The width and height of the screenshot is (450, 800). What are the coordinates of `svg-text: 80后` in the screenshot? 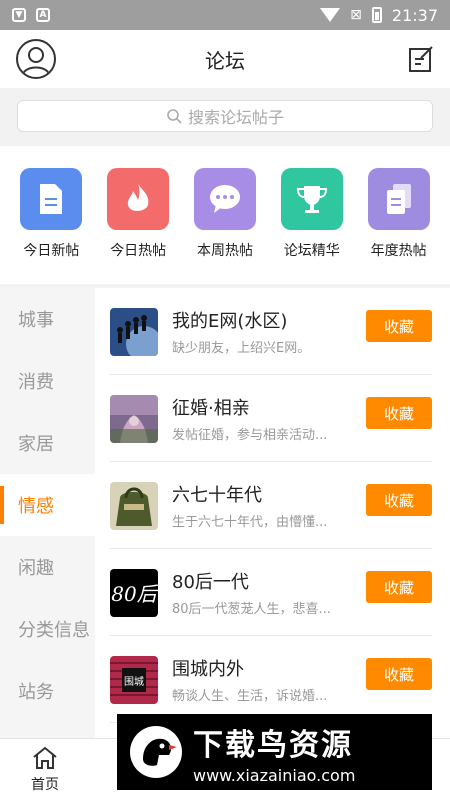 It's located at (134, 594).